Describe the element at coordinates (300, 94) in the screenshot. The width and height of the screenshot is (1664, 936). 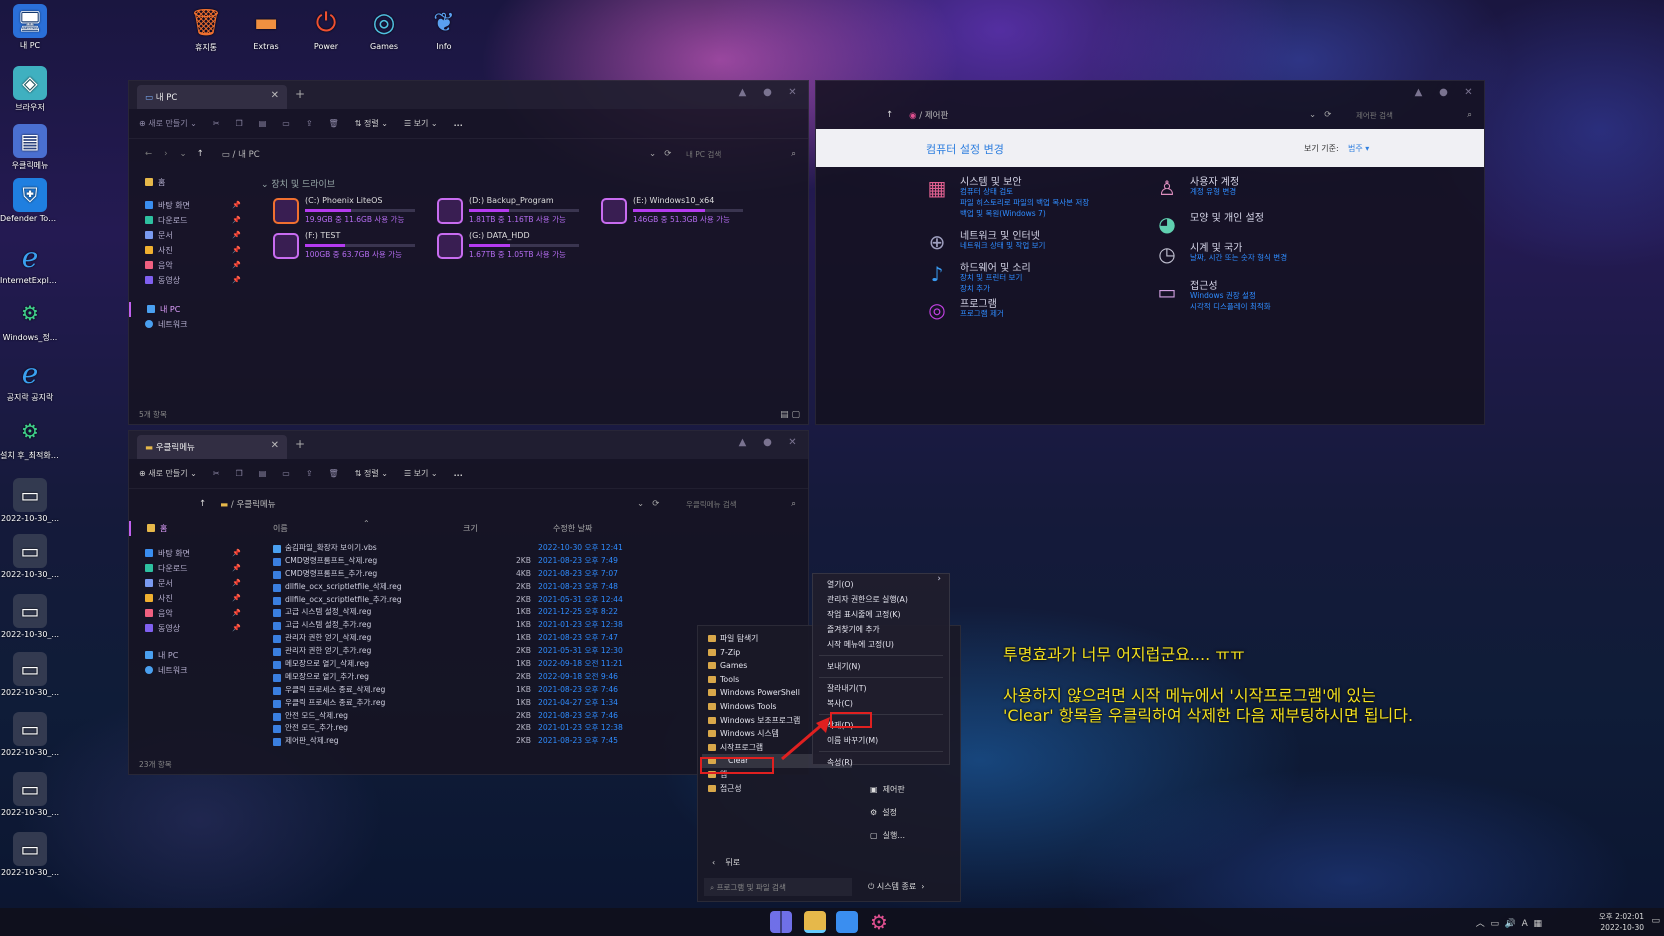
I see `new-tab-button: +` at that location.